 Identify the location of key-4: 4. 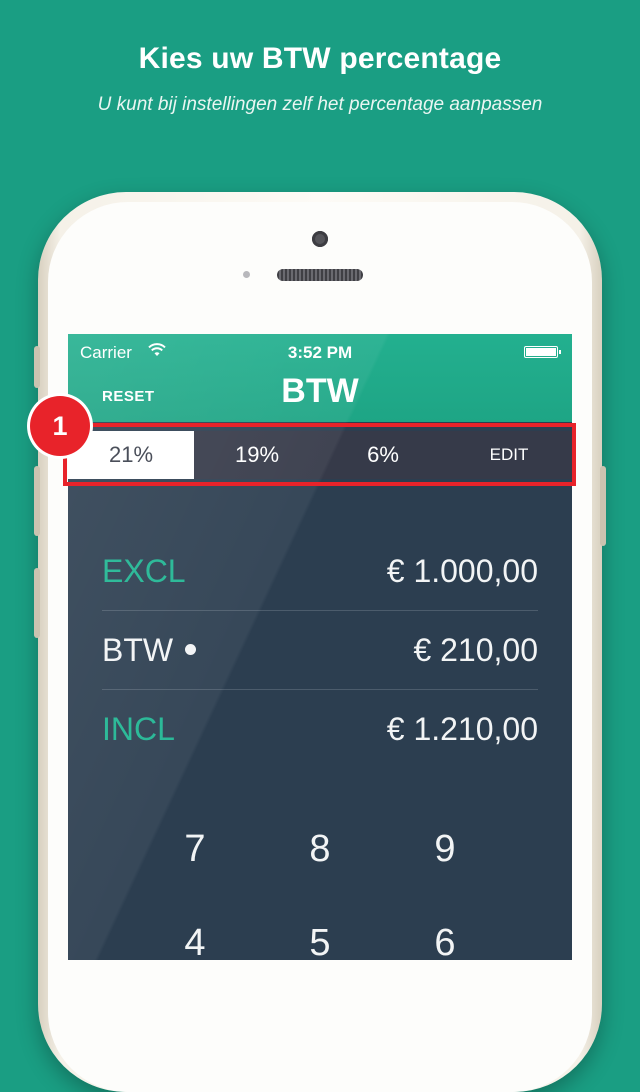
(195, 934).